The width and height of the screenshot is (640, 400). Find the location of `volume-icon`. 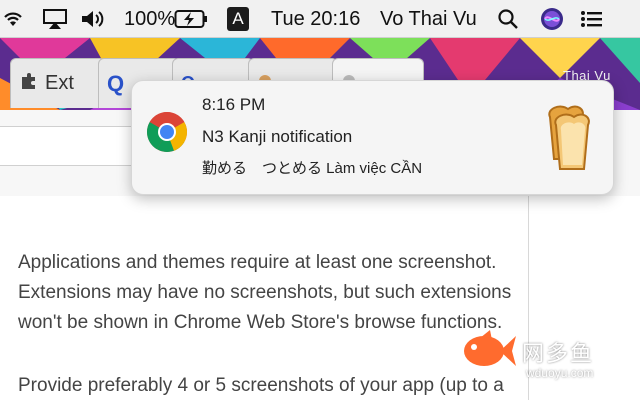

volume-icon is located at coordinates (93, 19).